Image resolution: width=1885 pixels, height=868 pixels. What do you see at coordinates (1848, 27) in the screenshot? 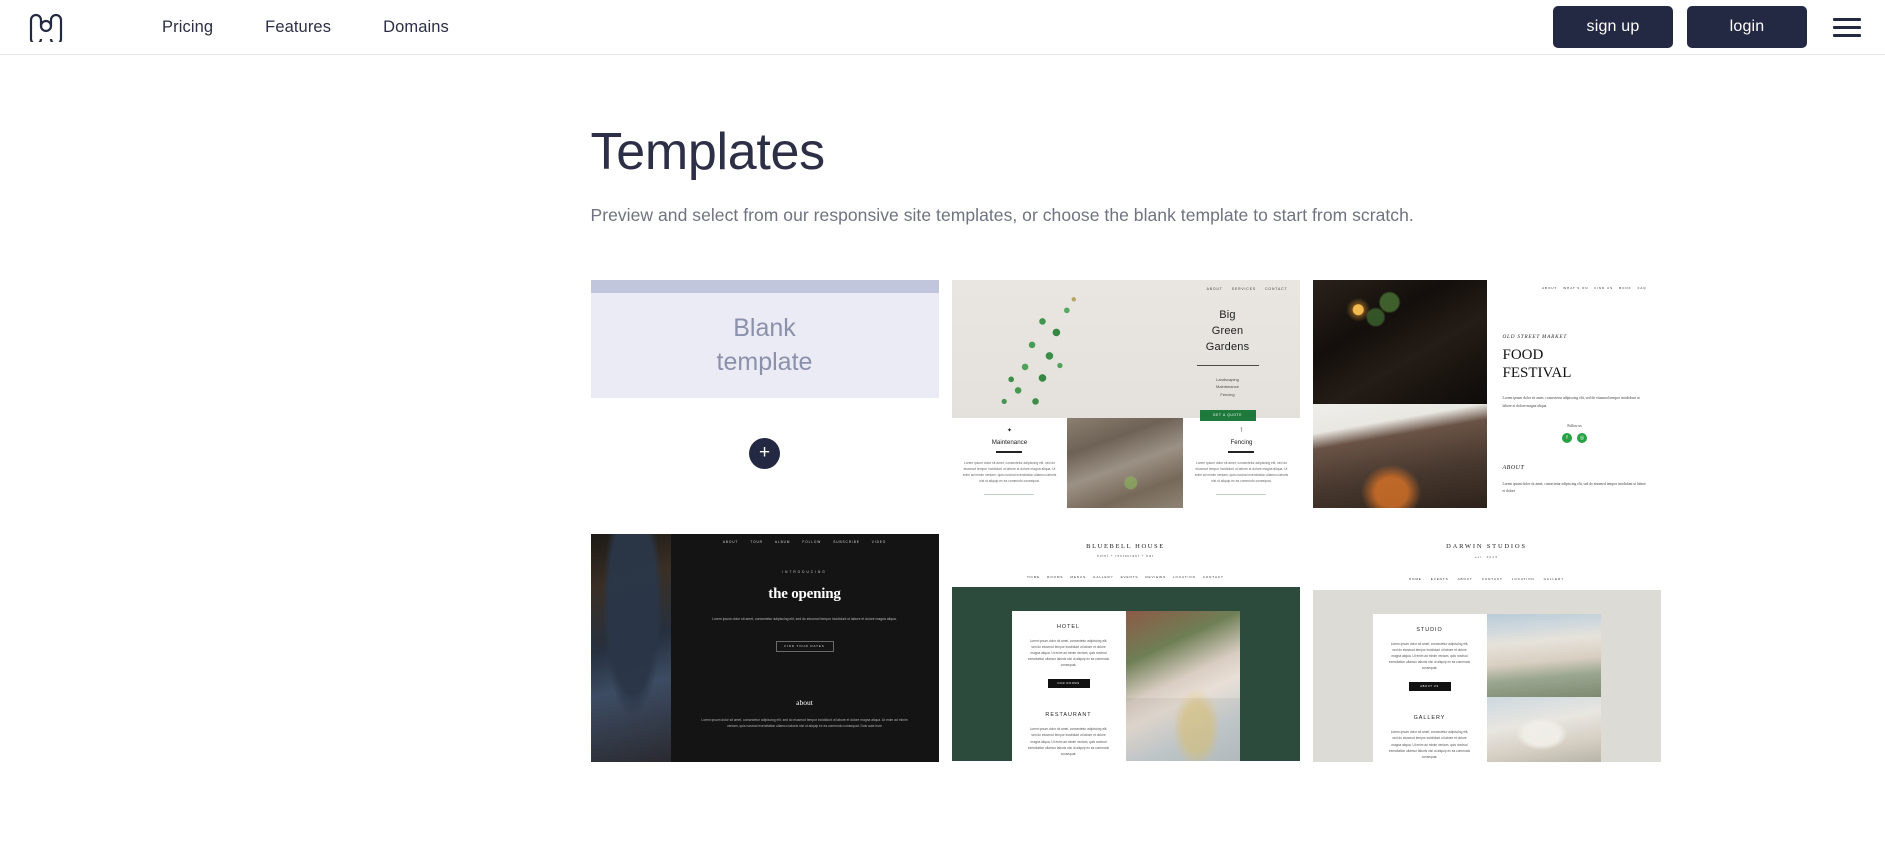
I see `hamburger-menu-icon` at bounding box center [1848, 27].